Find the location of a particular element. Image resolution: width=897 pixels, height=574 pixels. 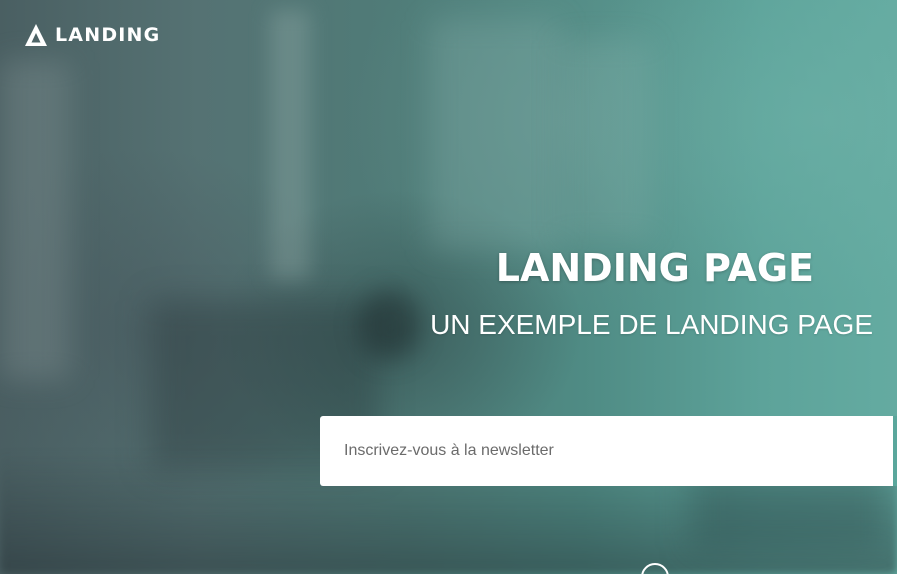

brand-logo: LANDING is located at coordinates (92, 35).